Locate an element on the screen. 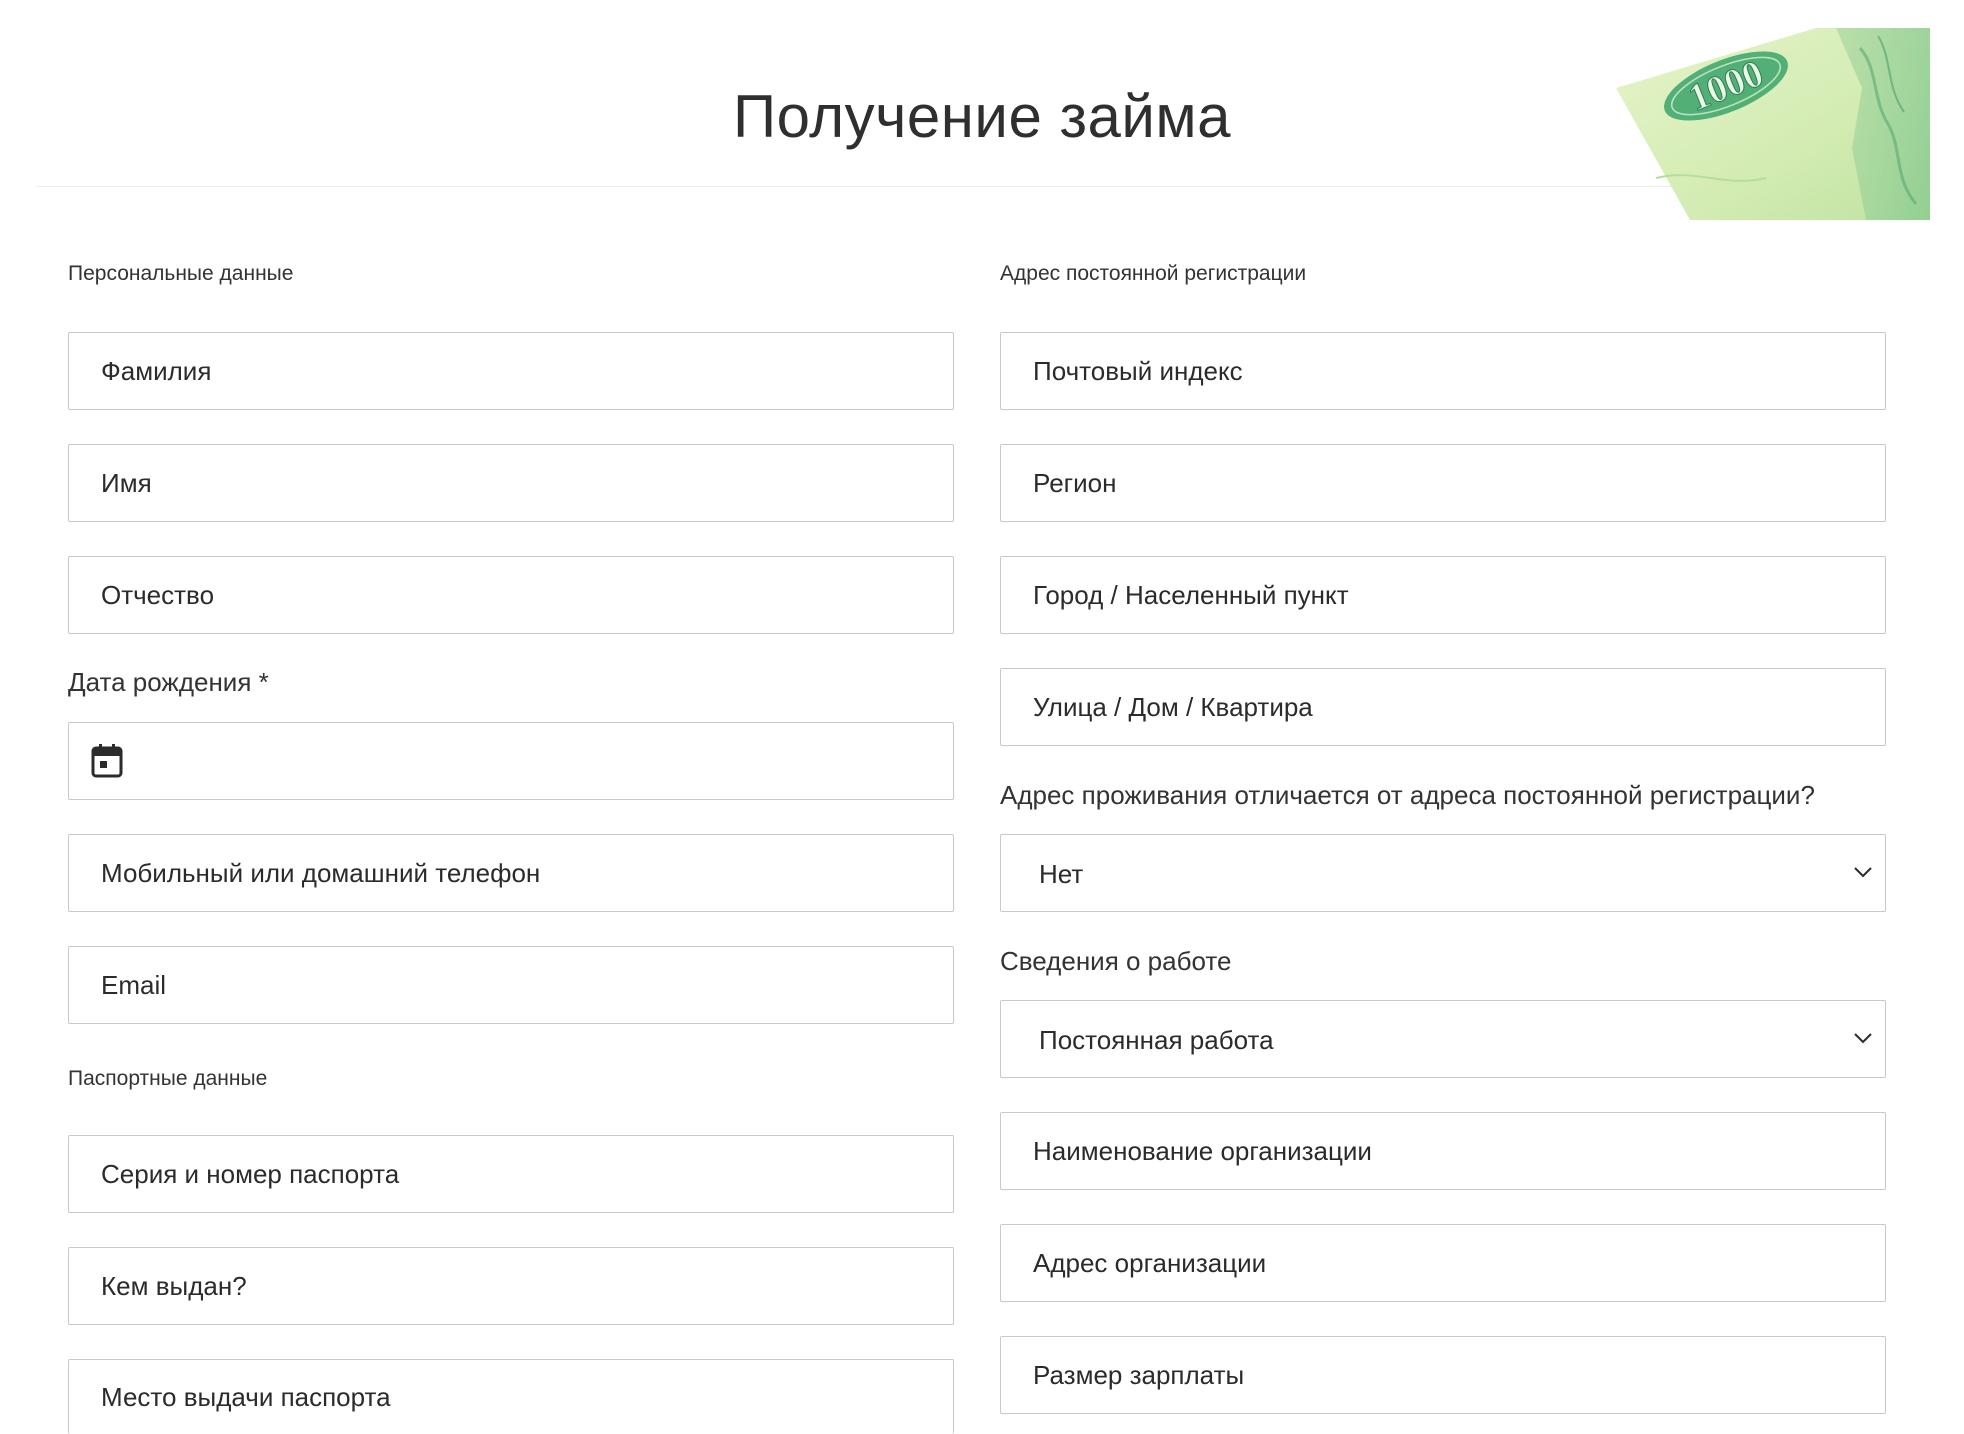 The height and width of the screenshot is (1434, 1964). city-field is located at coordinates (1443, 595).